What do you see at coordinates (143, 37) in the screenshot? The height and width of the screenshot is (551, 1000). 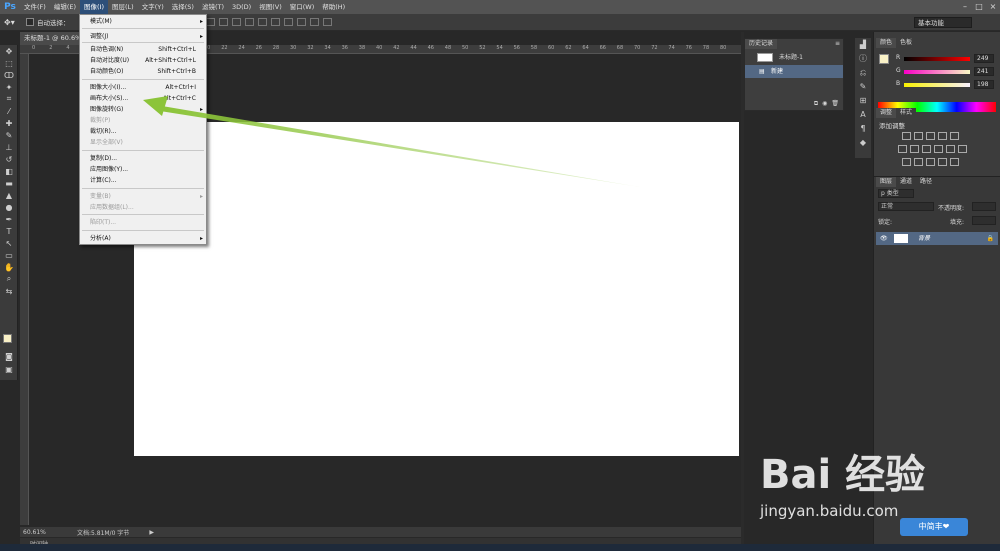 I see `image-menu-item: 调整(J) ▸` at bounding box center [143, 37].